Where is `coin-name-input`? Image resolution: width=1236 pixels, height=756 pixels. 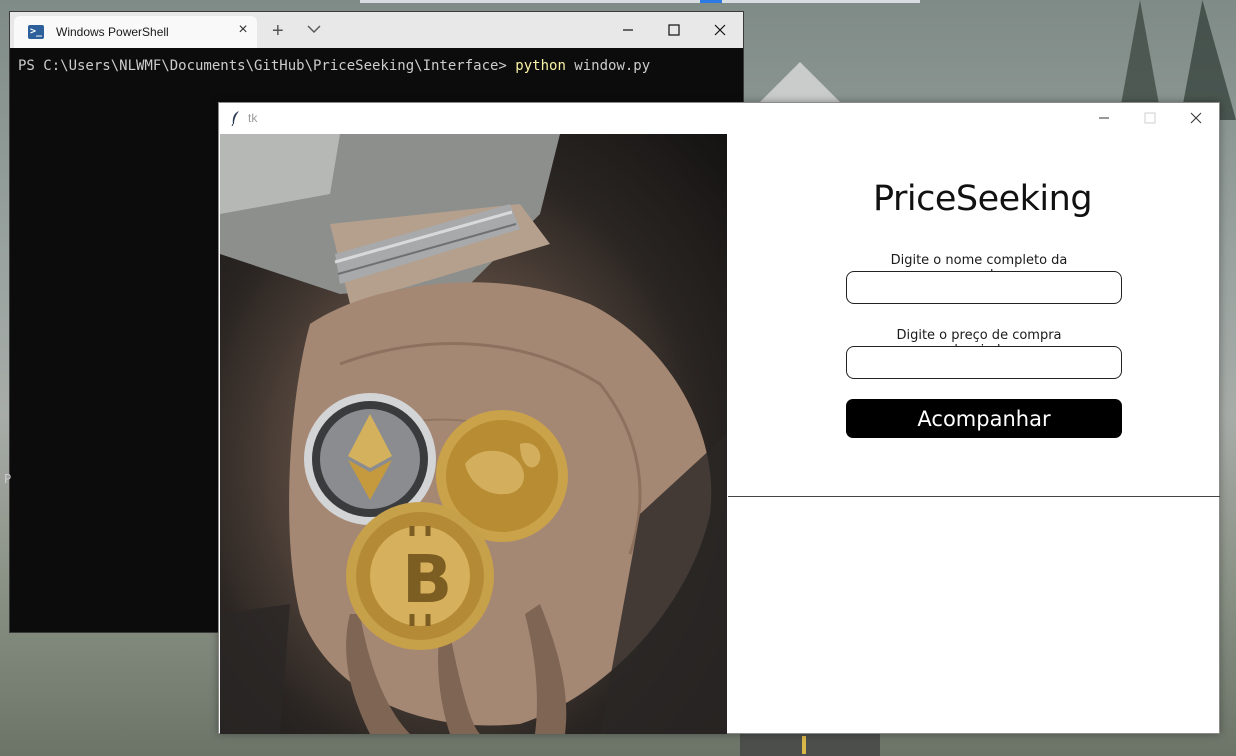
coin-name-input is located at coordinates (984, 287).